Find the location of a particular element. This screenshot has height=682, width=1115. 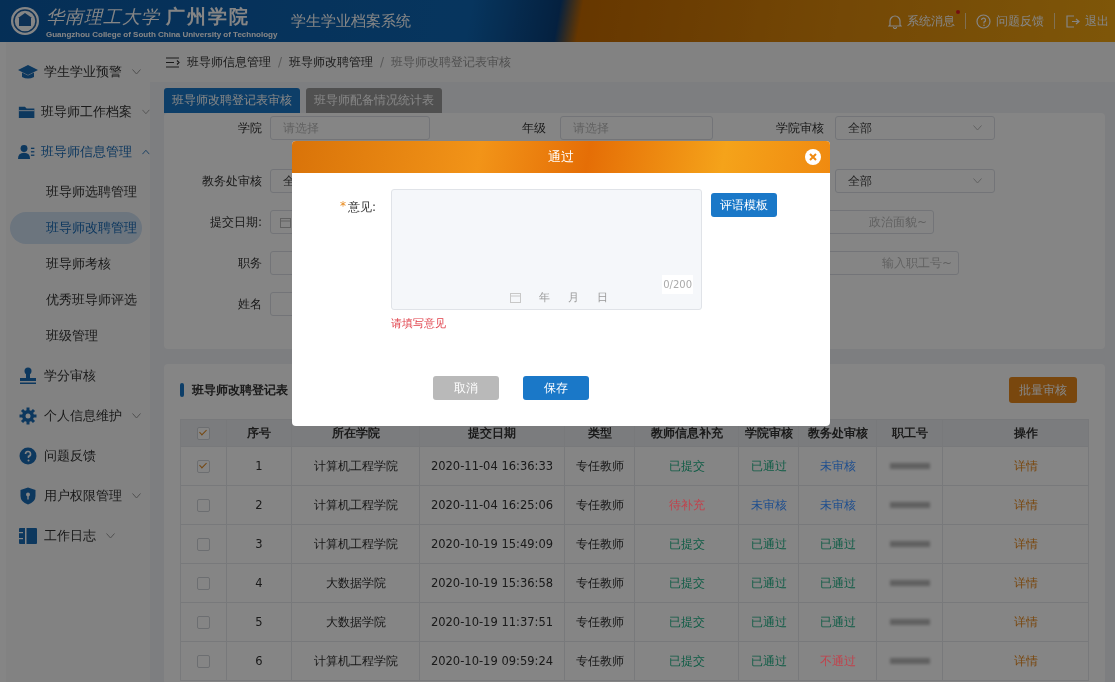

filter-label: 姓名 is located at coordinates (250, 304).